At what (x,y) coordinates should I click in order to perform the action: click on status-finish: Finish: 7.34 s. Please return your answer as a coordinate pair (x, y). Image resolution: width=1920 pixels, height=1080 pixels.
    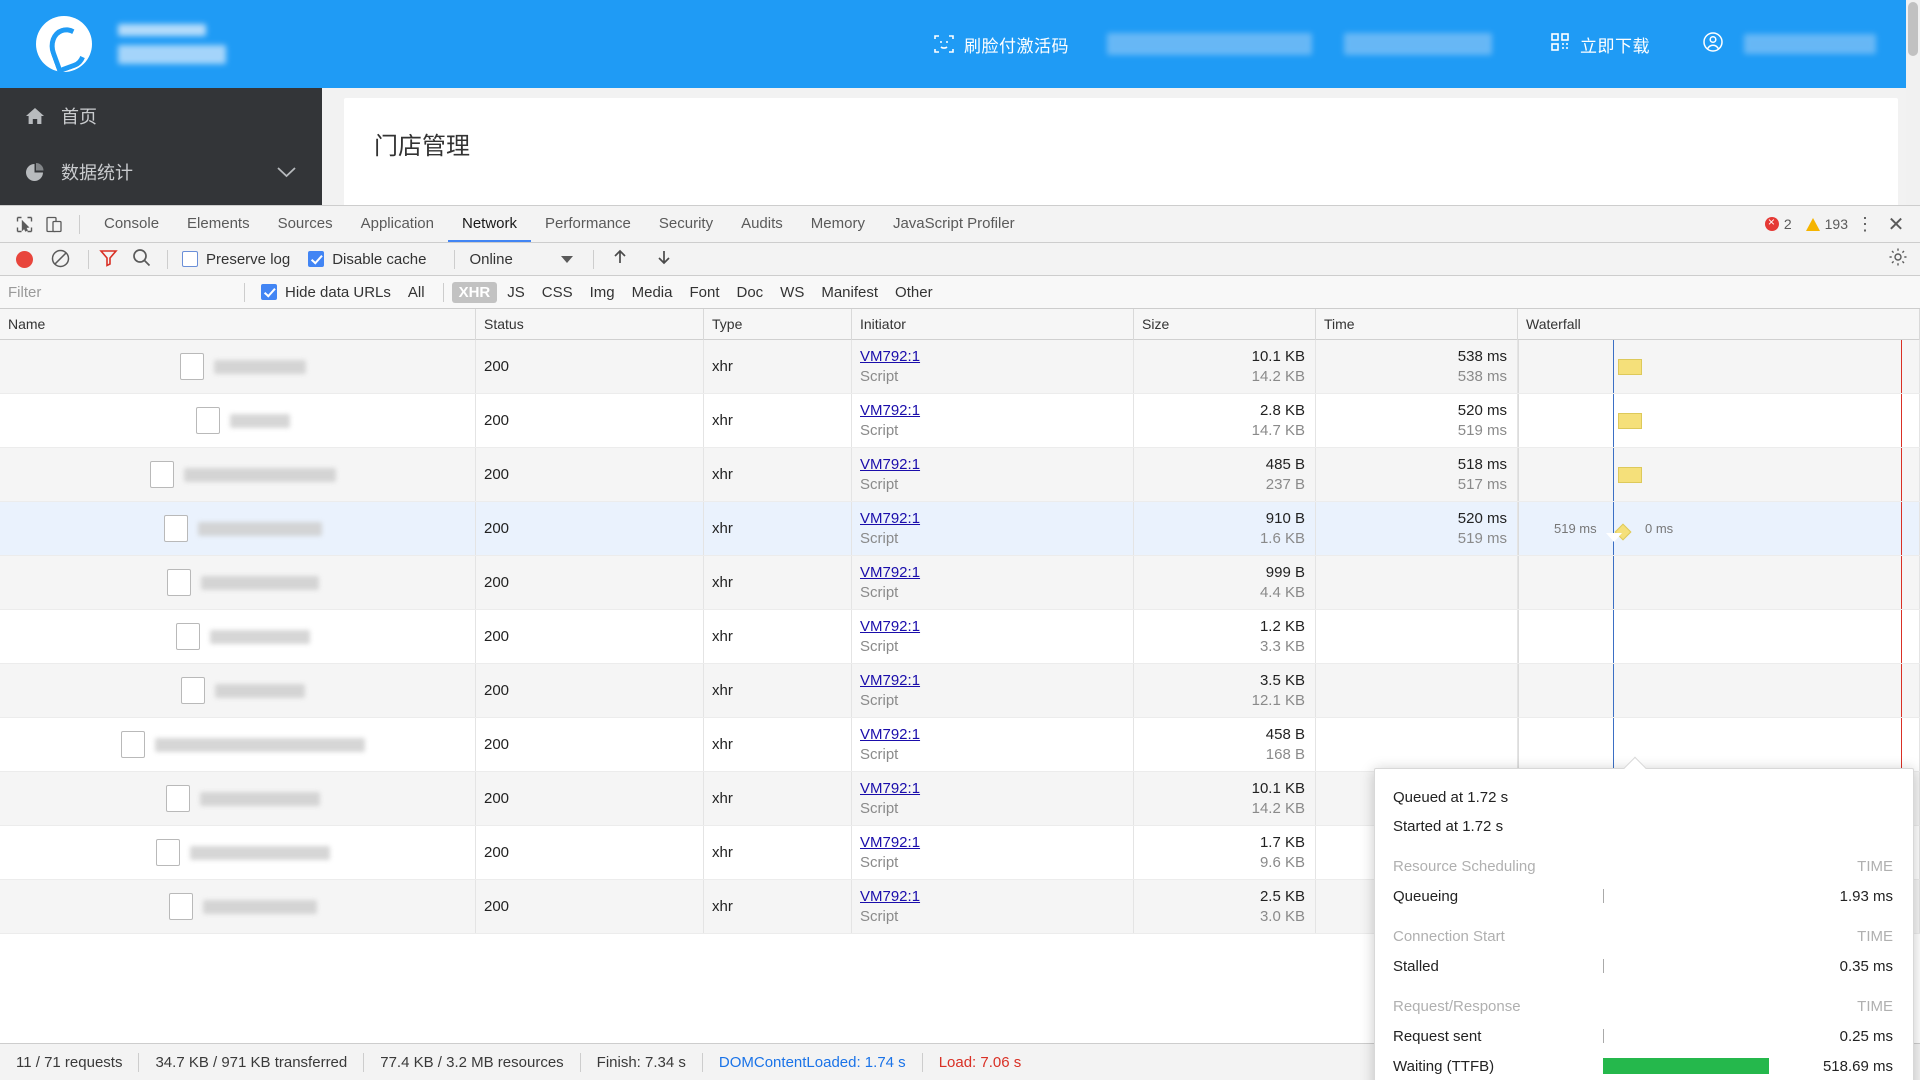
    Looking at the image, I should click on (641, 1062).